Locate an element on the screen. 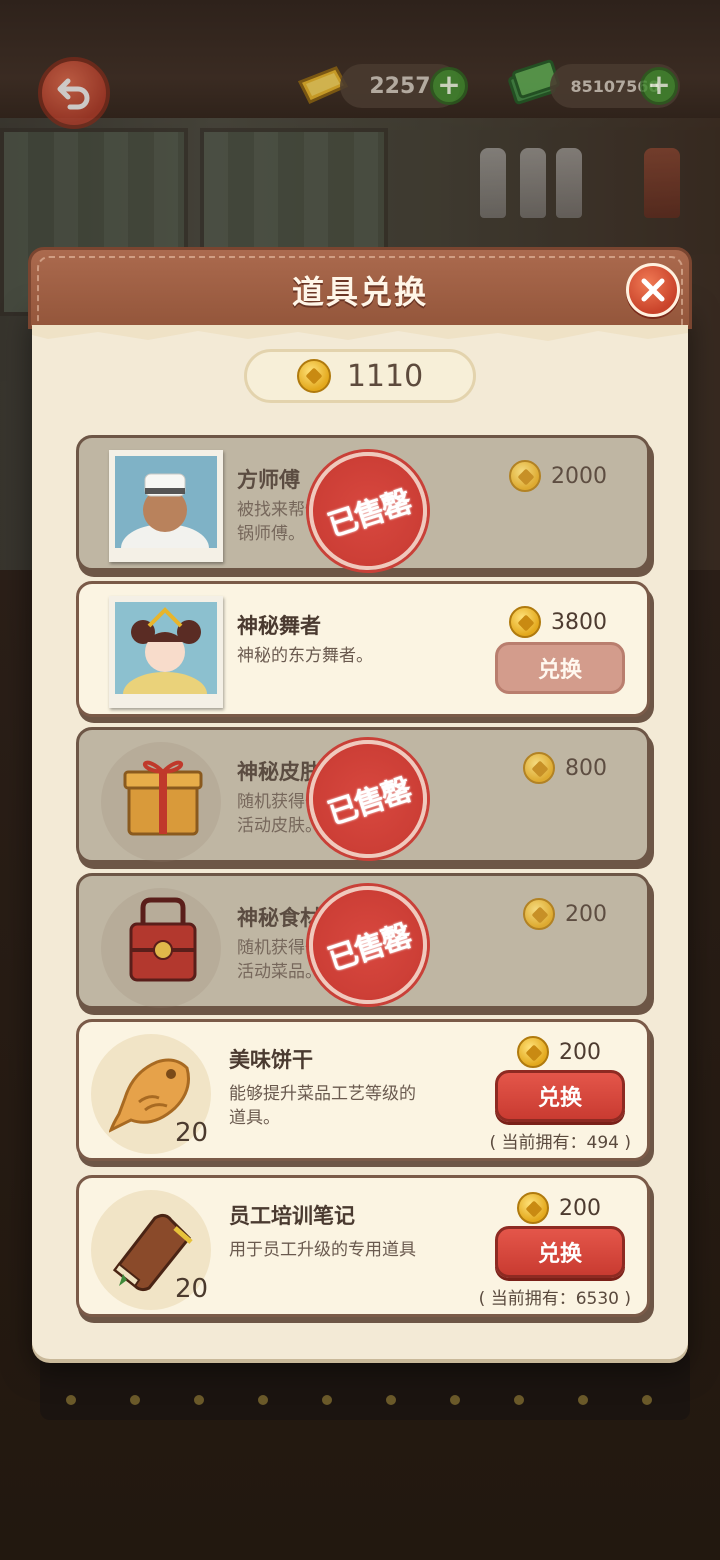  item-card-mystery-skin: 神秘皮肤 随机获得一个的 活动皮肤。 800 已售罄 is located at coordinates (363, 799).